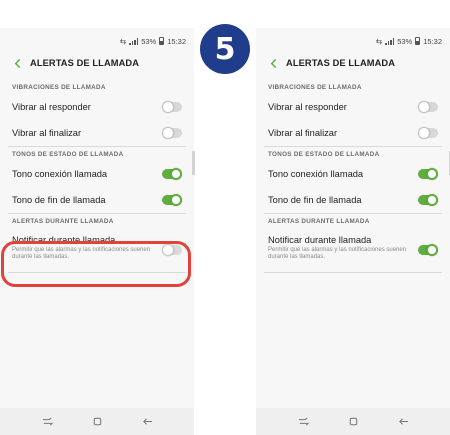 The height and width of the screenshot is (435, 450). I want to click on toggle-notify-during-call, so click(428, 250).